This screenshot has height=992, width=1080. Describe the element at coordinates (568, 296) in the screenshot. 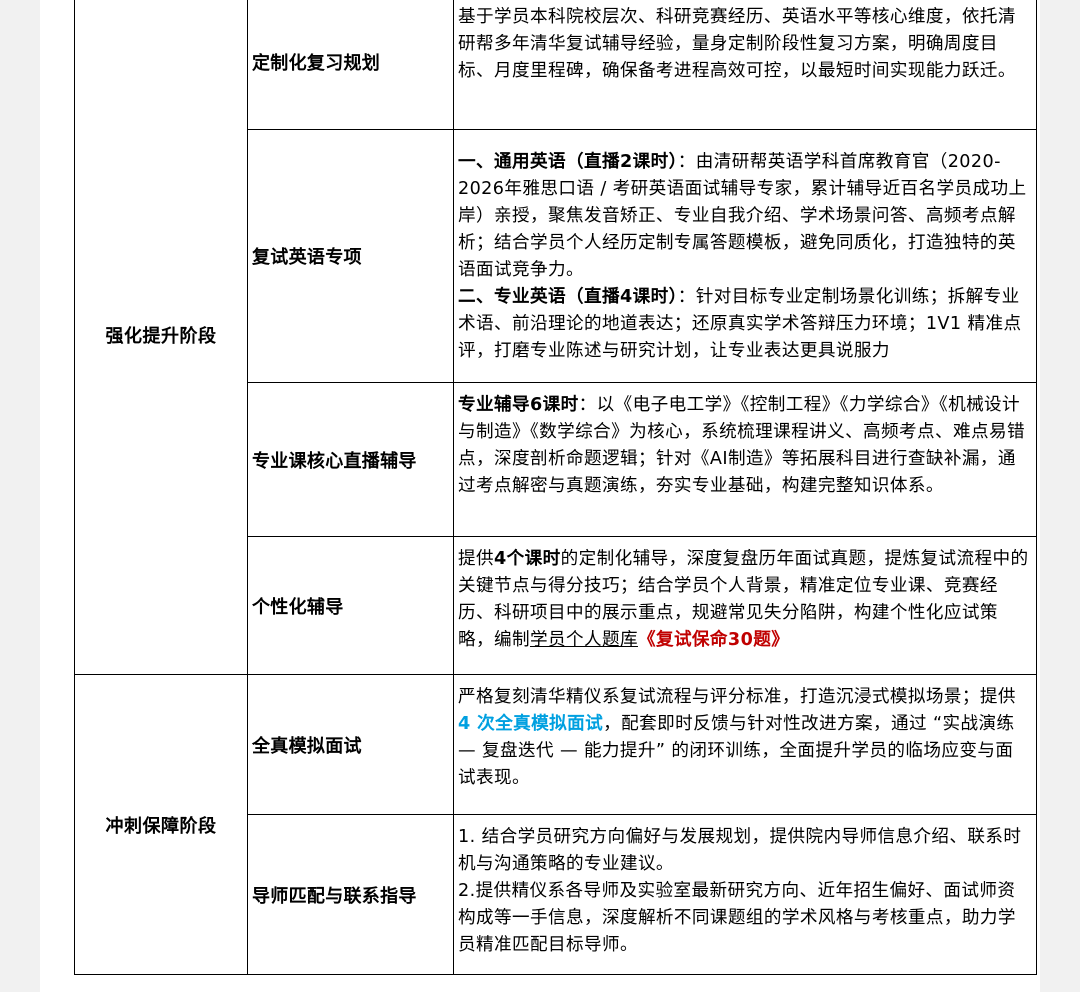

I see `bold-text: 二、专业英语（直播4课时）` at that location.